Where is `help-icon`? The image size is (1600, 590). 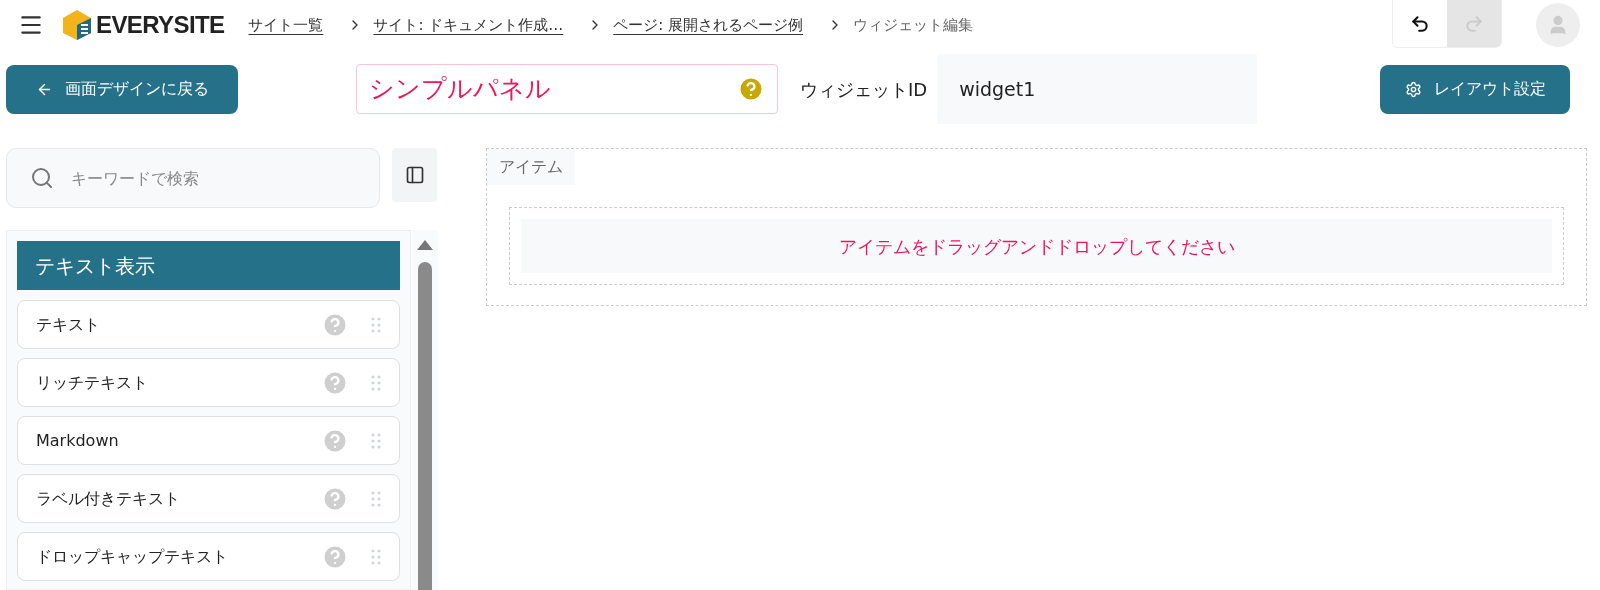
help-icon is located at coordinates (751, 89).